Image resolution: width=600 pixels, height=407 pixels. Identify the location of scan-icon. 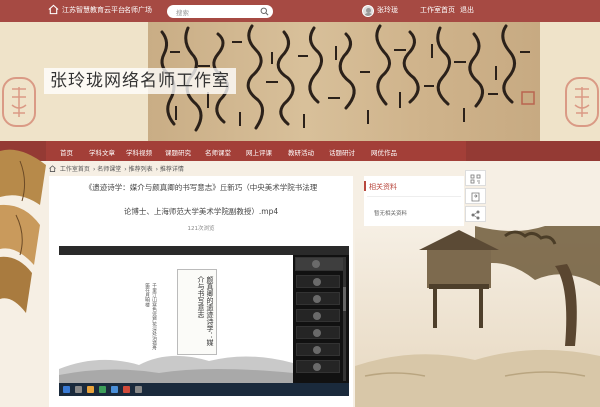
(475, 215).